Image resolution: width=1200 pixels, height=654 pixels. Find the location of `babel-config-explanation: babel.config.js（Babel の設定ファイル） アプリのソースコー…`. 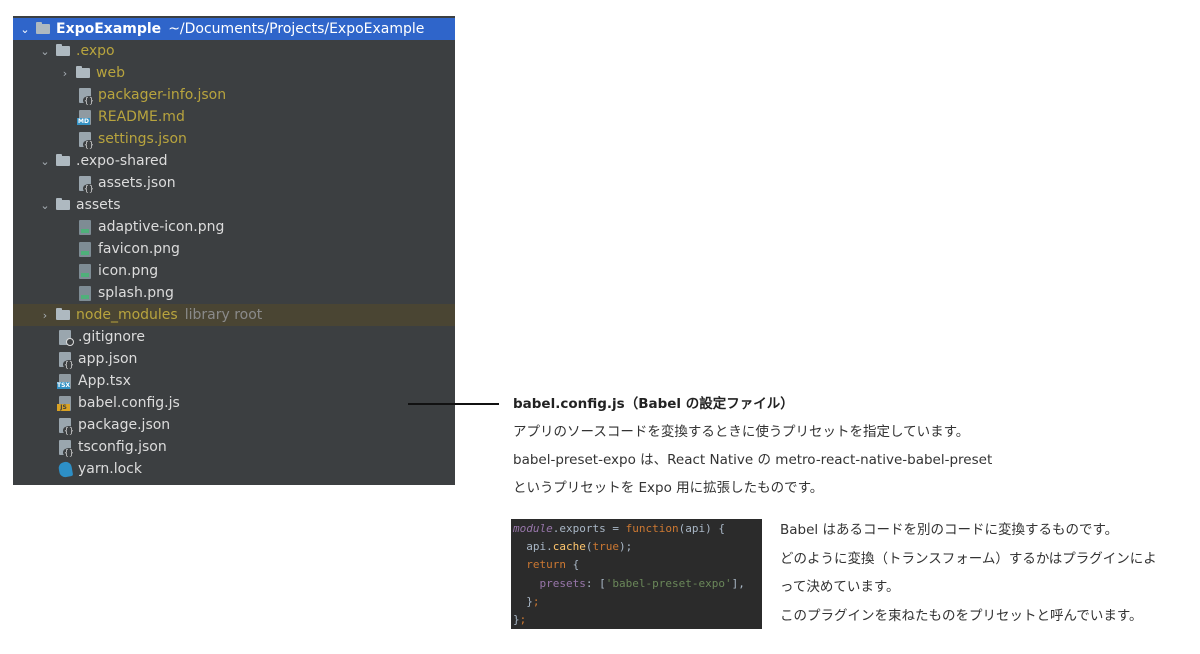

babel-config-explanation: babel.config.js（Babel の設定ファイル） アプリのソースコー… is located at coordinates (813, 446).